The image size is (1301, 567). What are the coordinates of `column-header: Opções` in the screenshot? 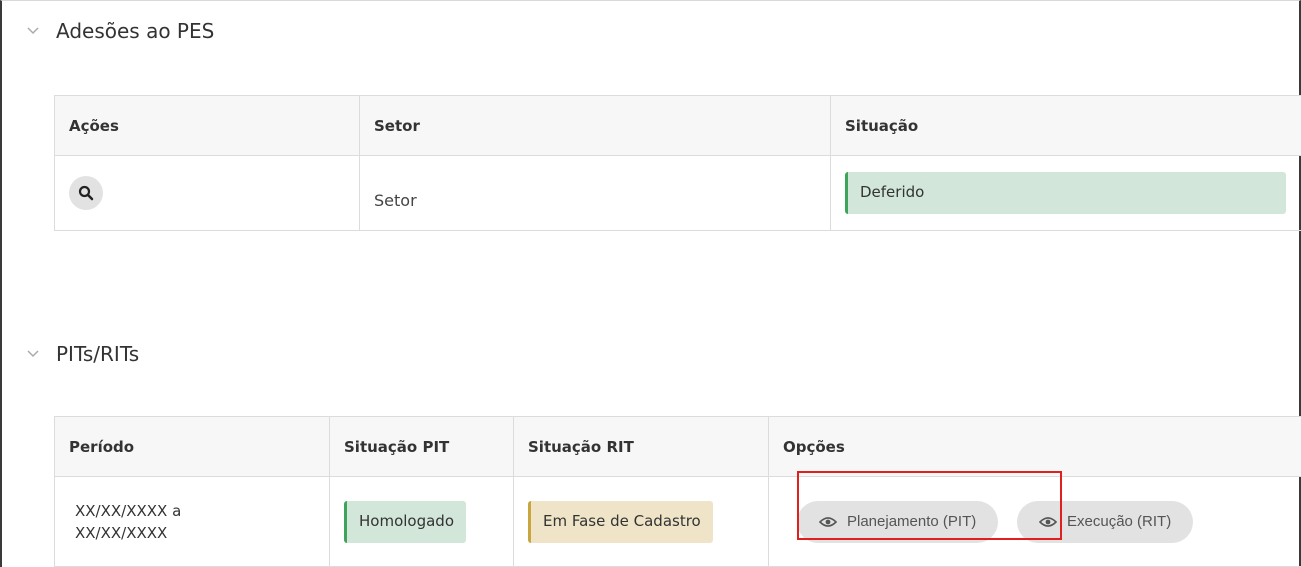 It's located at (1034, 446).